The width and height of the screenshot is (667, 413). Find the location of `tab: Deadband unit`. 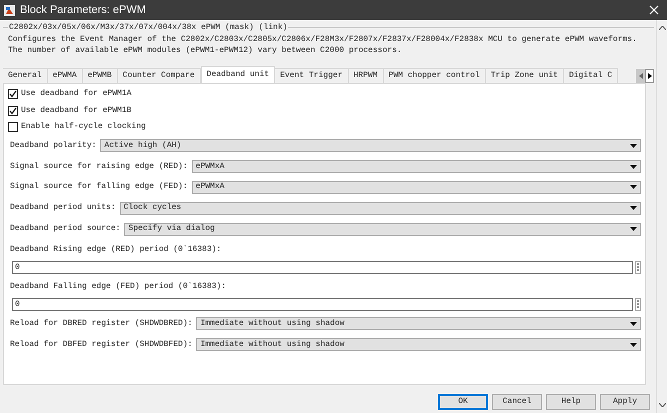

tab: Deadband unit is located at coordinates (238, 74).